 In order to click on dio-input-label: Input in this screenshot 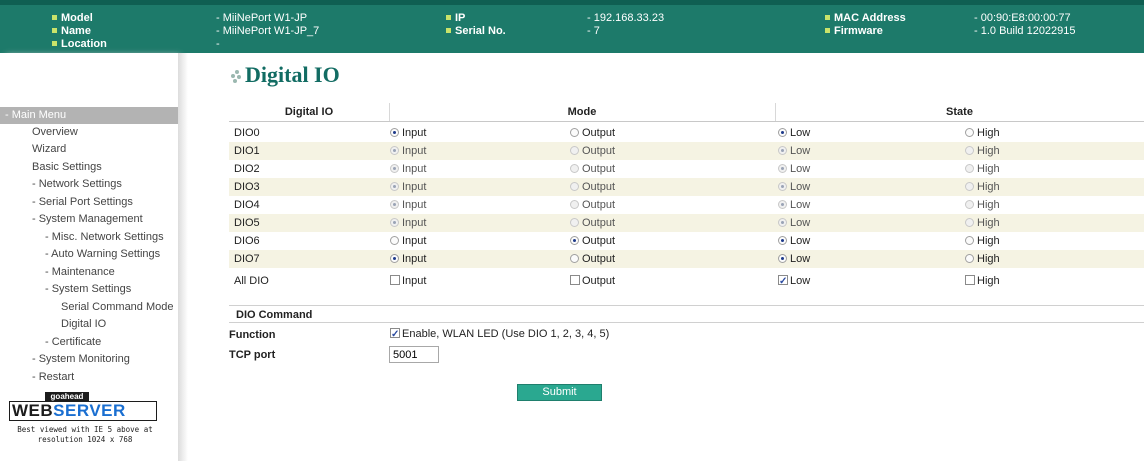, I will do `click(414, 133)`.